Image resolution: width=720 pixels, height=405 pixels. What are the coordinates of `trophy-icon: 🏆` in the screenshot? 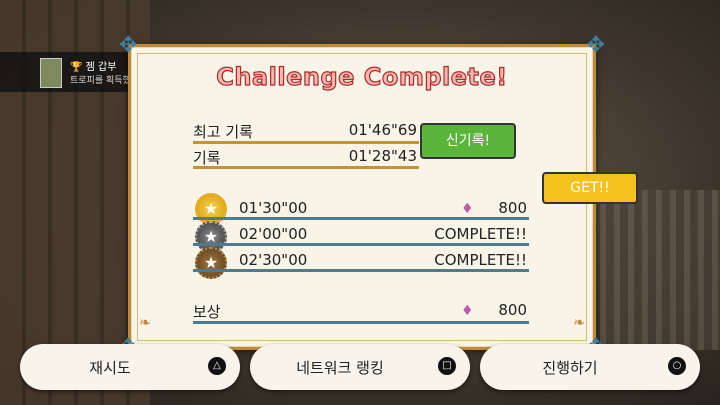 It's located at (76, 67).